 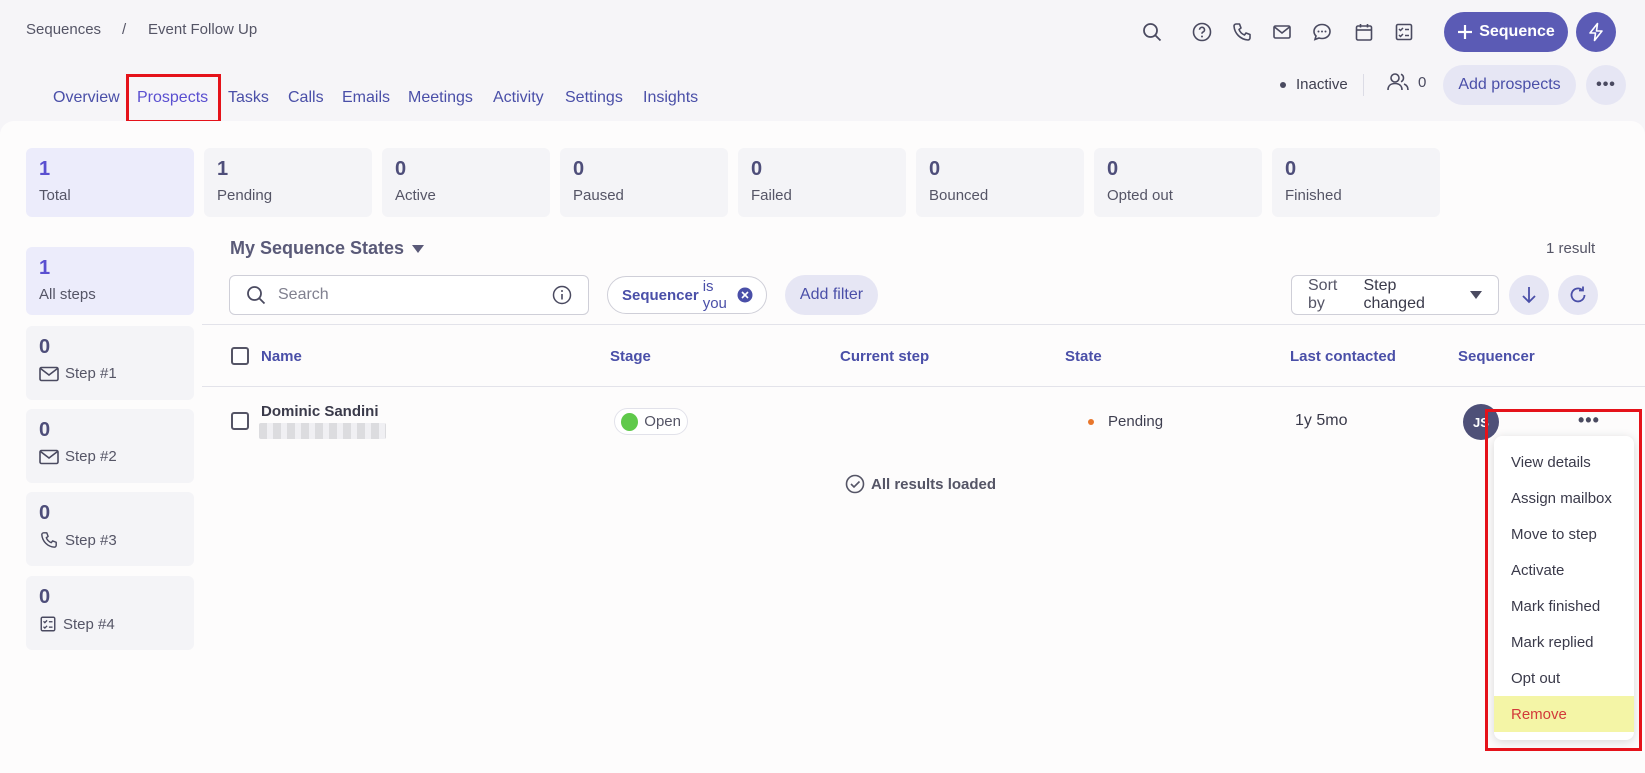 What do you see at coordinates (1398, 82) in the screenshot?
I see `people-icon` at bounding box center [1398, 82].